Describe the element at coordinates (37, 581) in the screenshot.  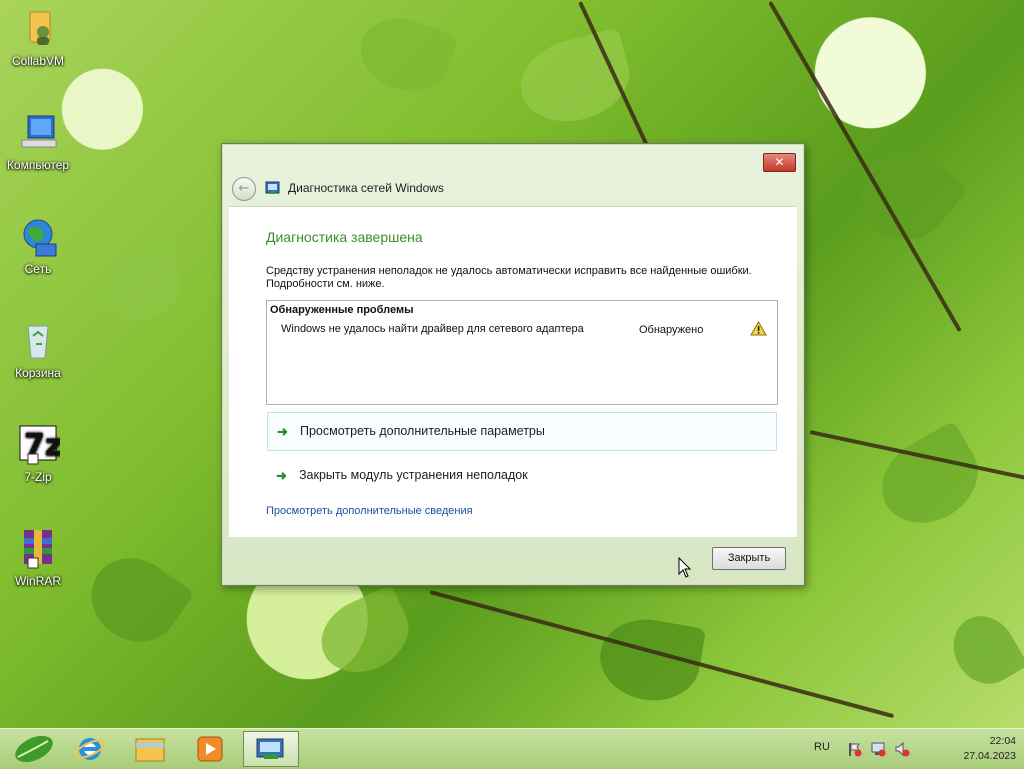
I see `desktop-icon-label: WinRAR` at that location.